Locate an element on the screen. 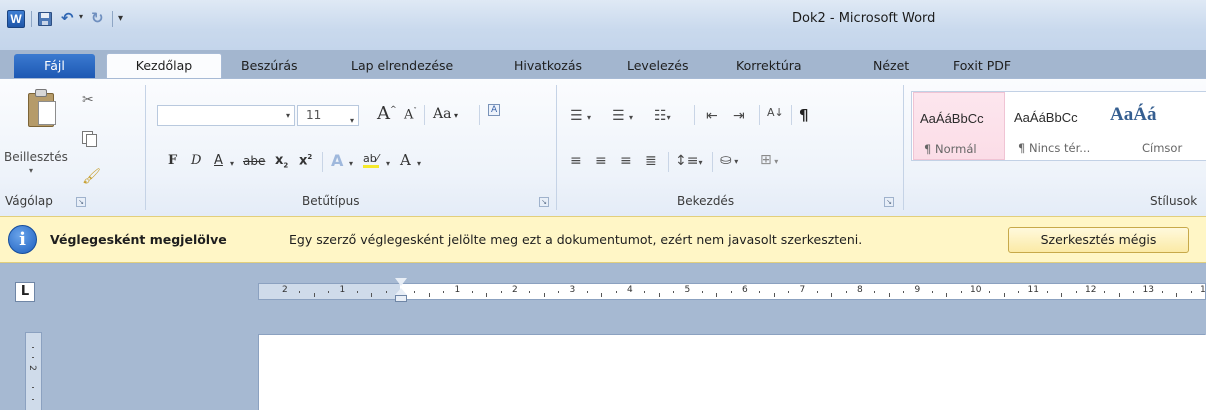 This screenshot has width=1206, height=410. font-launcher-icon: ↘ is located at coordinates (544, 202).